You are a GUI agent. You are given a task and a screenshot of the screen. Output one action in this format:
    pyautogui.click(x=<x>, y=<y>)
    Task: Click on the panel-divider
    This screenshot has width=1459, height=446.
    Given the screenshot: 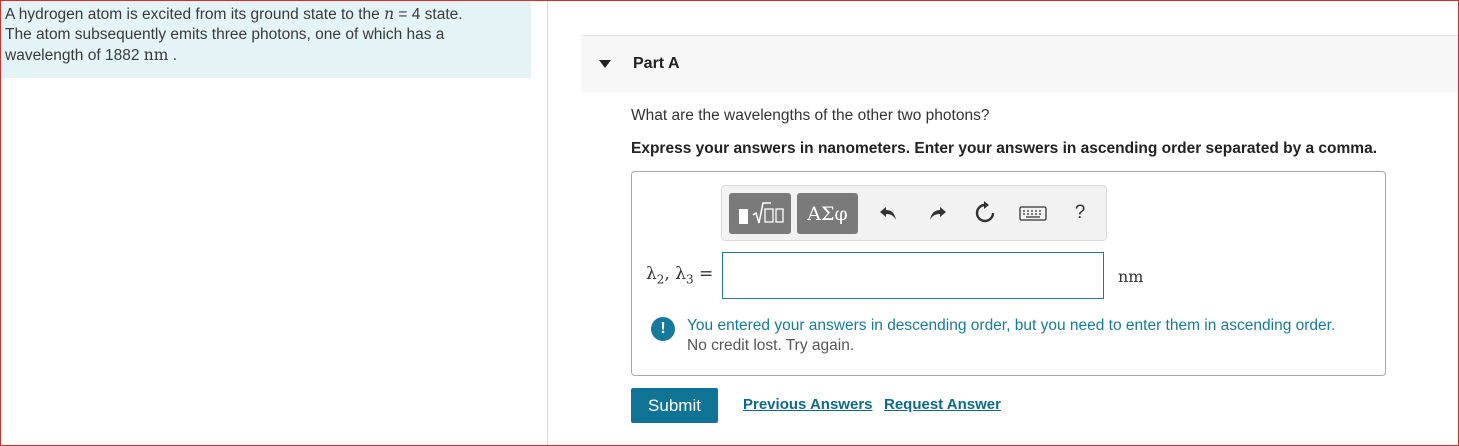 What is the action you would take?
    pyautogui.click(x=547, y=223)
    